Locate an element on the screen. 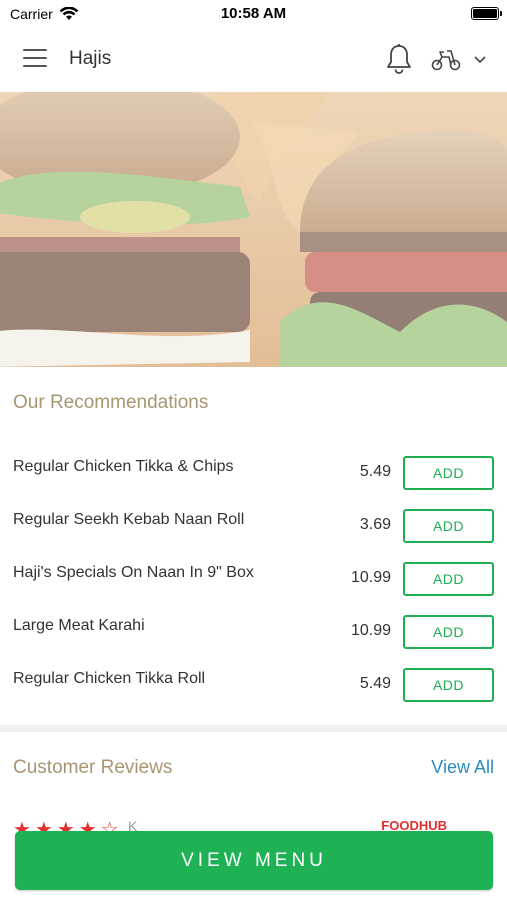 The width and height of the screenshot is (507, 900). status-time: 10:58 AM is located at coordinates (253, 13).